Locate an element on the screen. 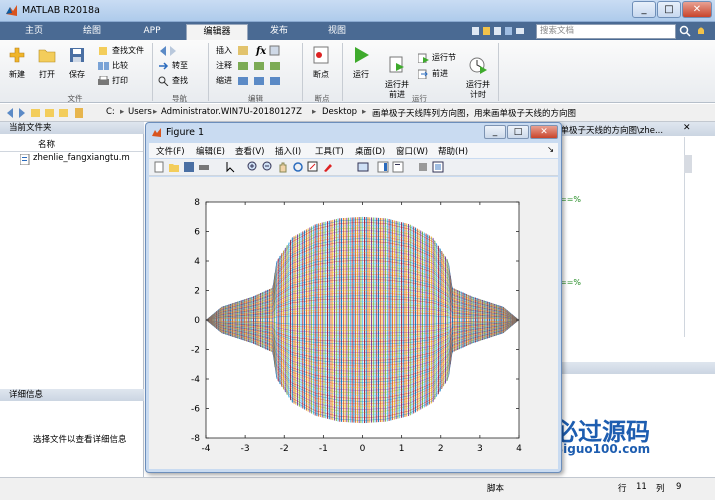  new-figure-icon is located at coordinates (159, 167).